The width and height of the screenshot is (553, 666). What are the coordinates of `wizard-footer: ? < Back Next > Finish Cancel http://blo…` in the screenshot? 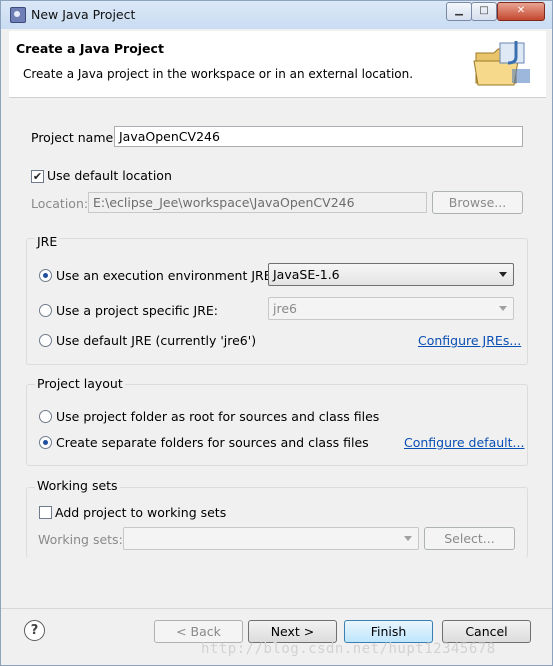 It's located at (276, 637).